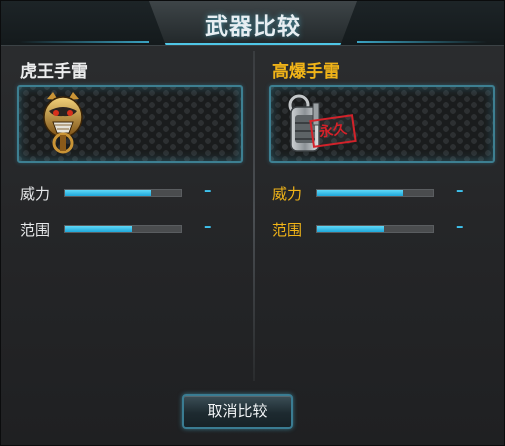  What do you see at coordinates (254, 216) in the screenshot?
I see `panel-divider` at bounding box center [254, 216].